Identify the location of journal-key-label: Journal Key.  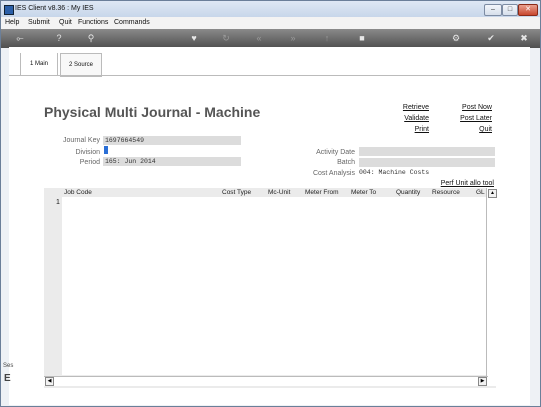
(81, 140).